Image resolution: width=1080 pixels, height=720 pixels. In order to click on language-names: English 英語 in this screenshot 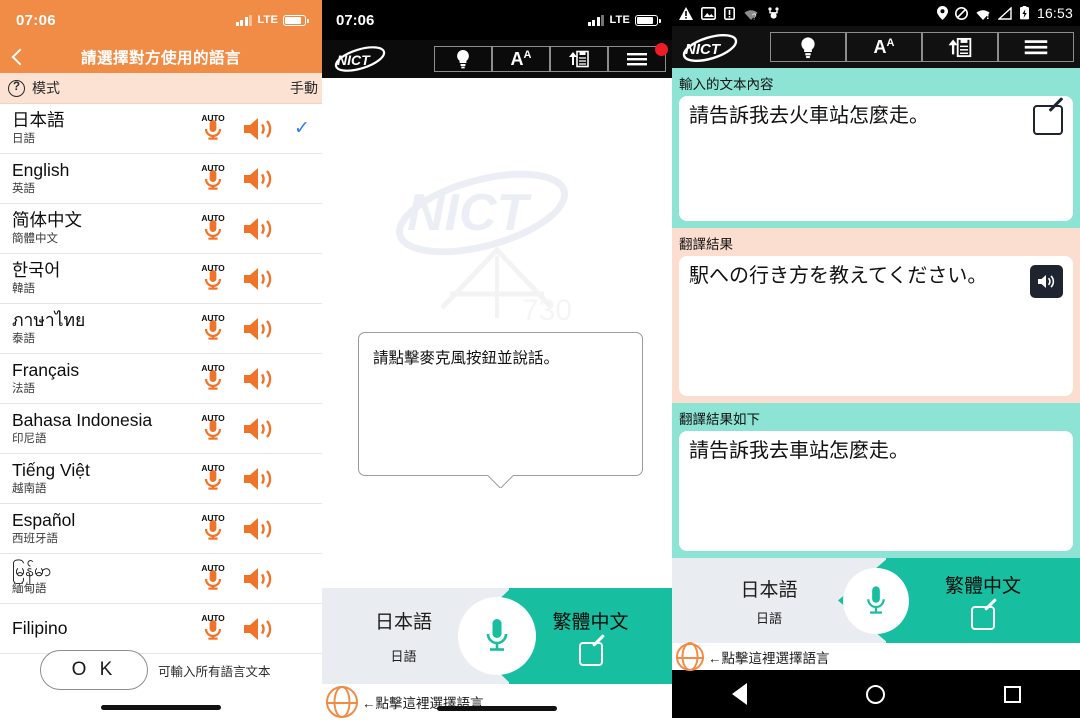, I will do `click(40, 178)`.